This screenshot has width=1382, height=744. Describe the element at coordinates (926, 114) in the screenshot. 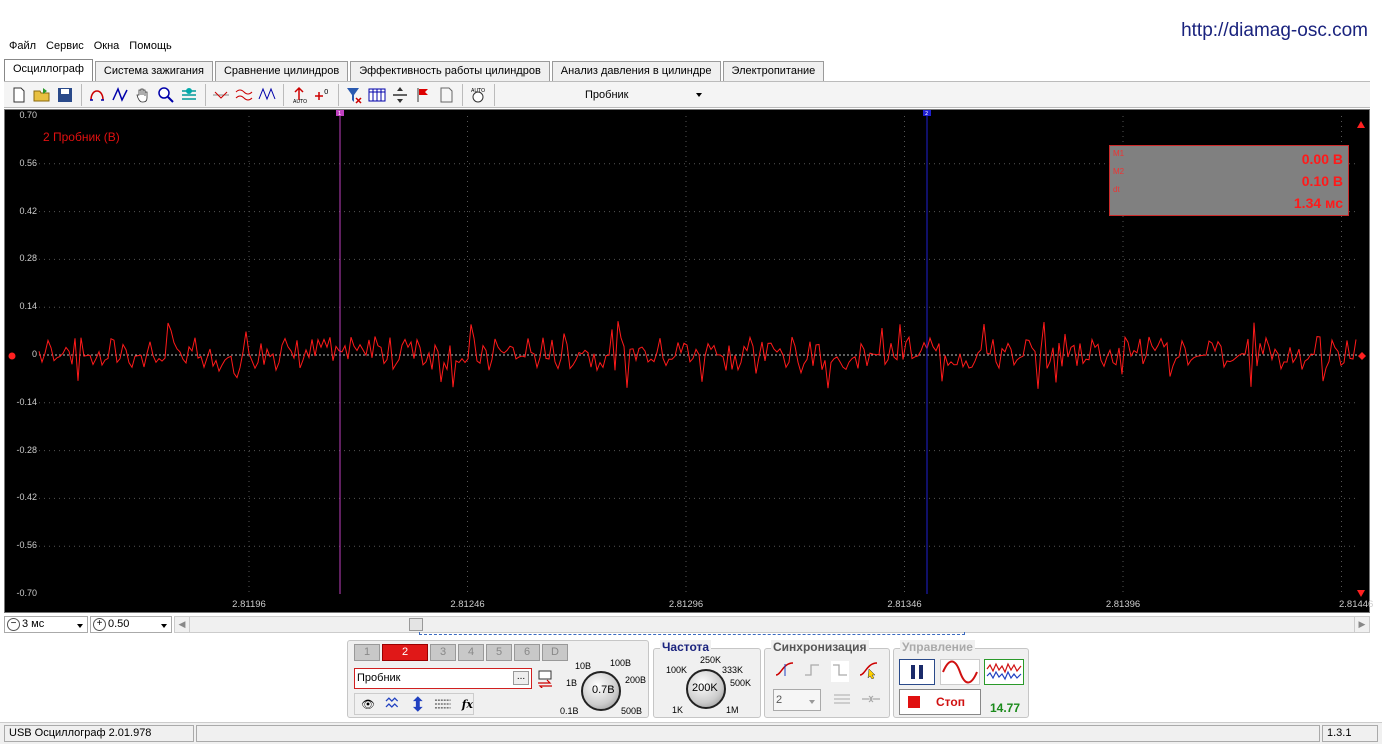

I see `cursor-2-label: 2` at that location.